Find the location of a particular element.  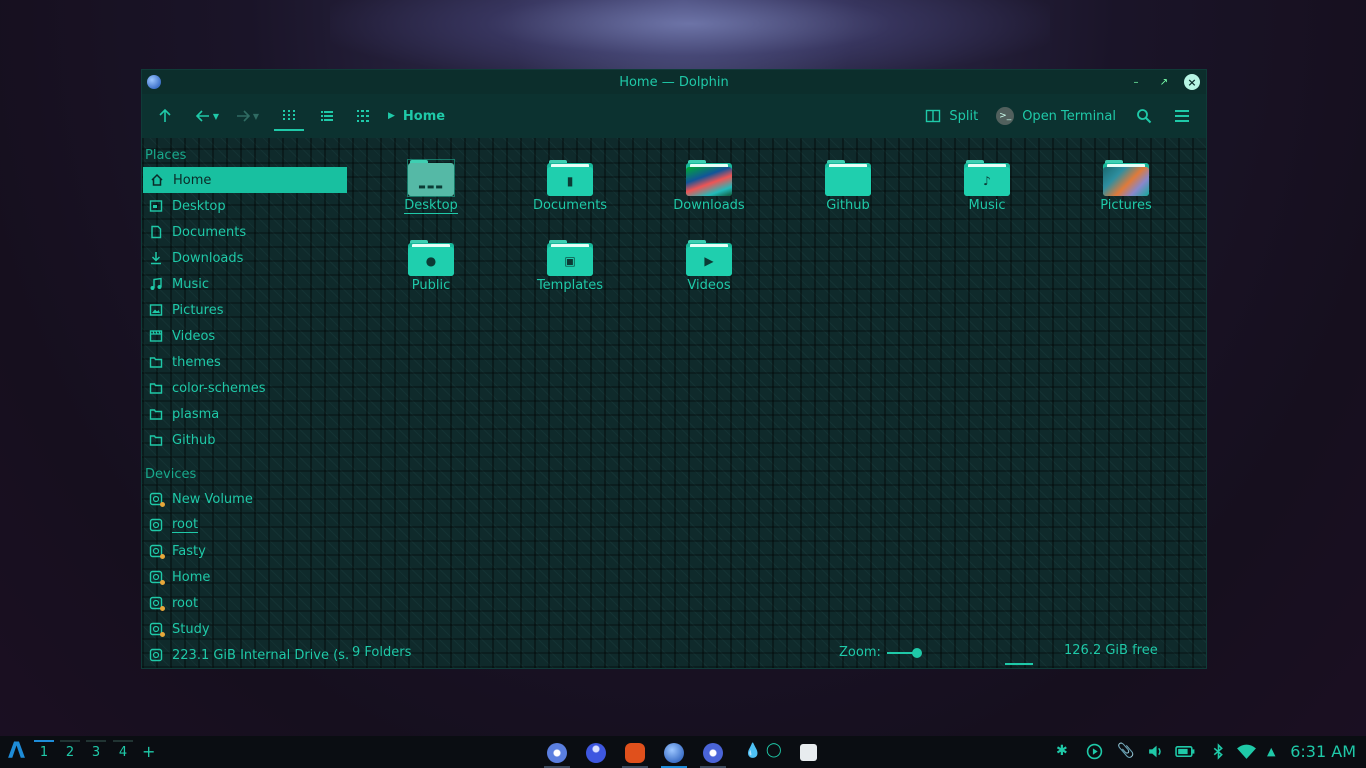

split-button: Split is located at coordinates (951, 116).